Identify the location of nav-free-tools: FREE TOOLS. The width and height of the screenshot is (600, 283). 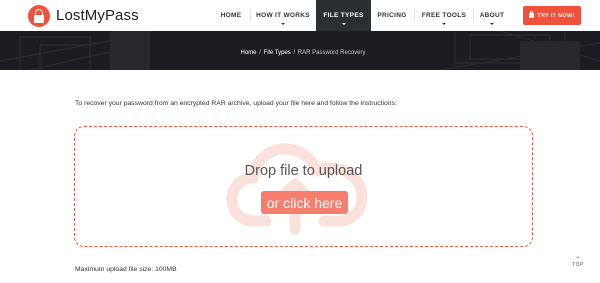
(444, 15).